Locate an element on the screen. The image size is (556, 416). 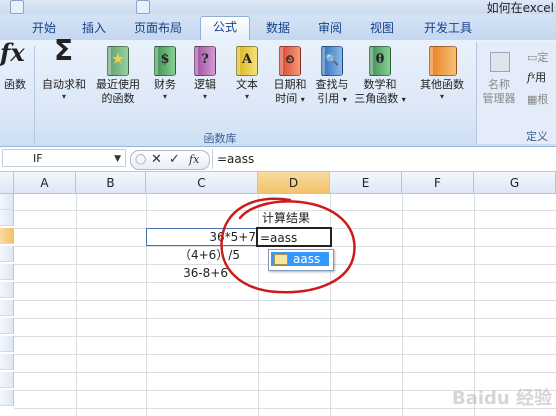
formula-bar: IF ▼ ◯ ✕ ✓ fx =aass is located at coordinates (278, 159).